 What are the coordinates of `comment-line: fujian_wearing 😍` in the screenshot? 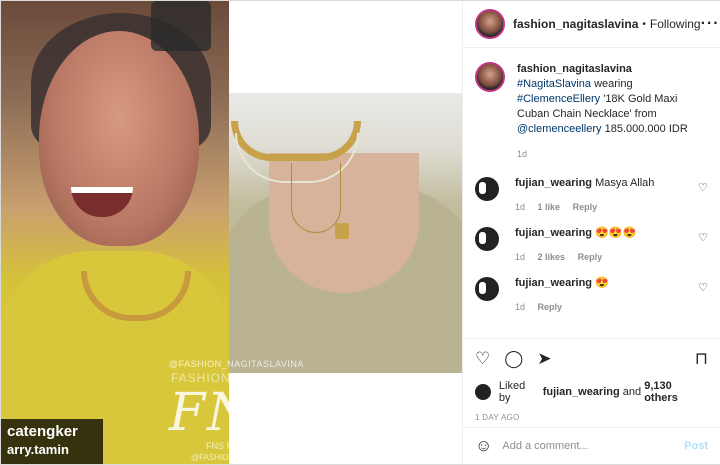 It's located at (605, 283).